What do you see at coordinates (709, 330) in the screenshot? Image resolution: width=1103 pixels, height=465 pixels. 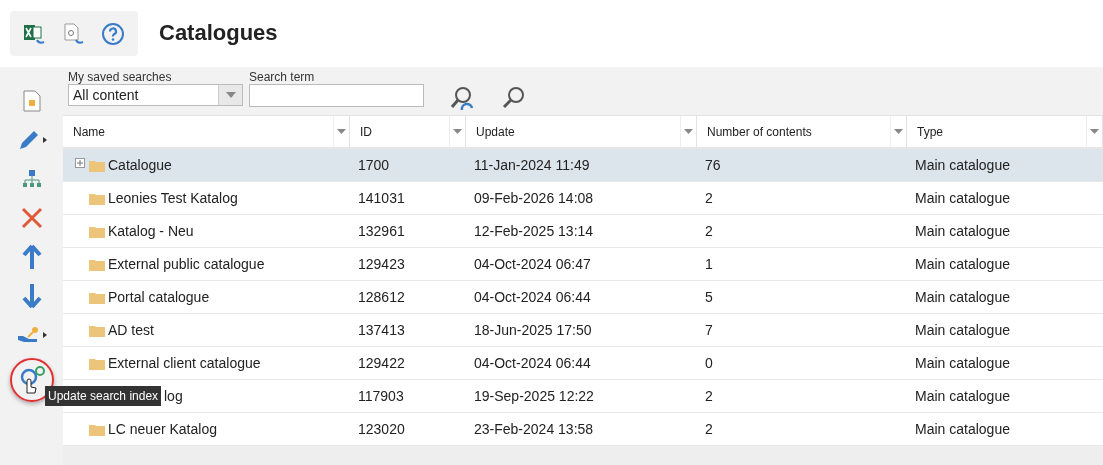 I see `table-cell-text: 7` at bounding box center [709, 330].